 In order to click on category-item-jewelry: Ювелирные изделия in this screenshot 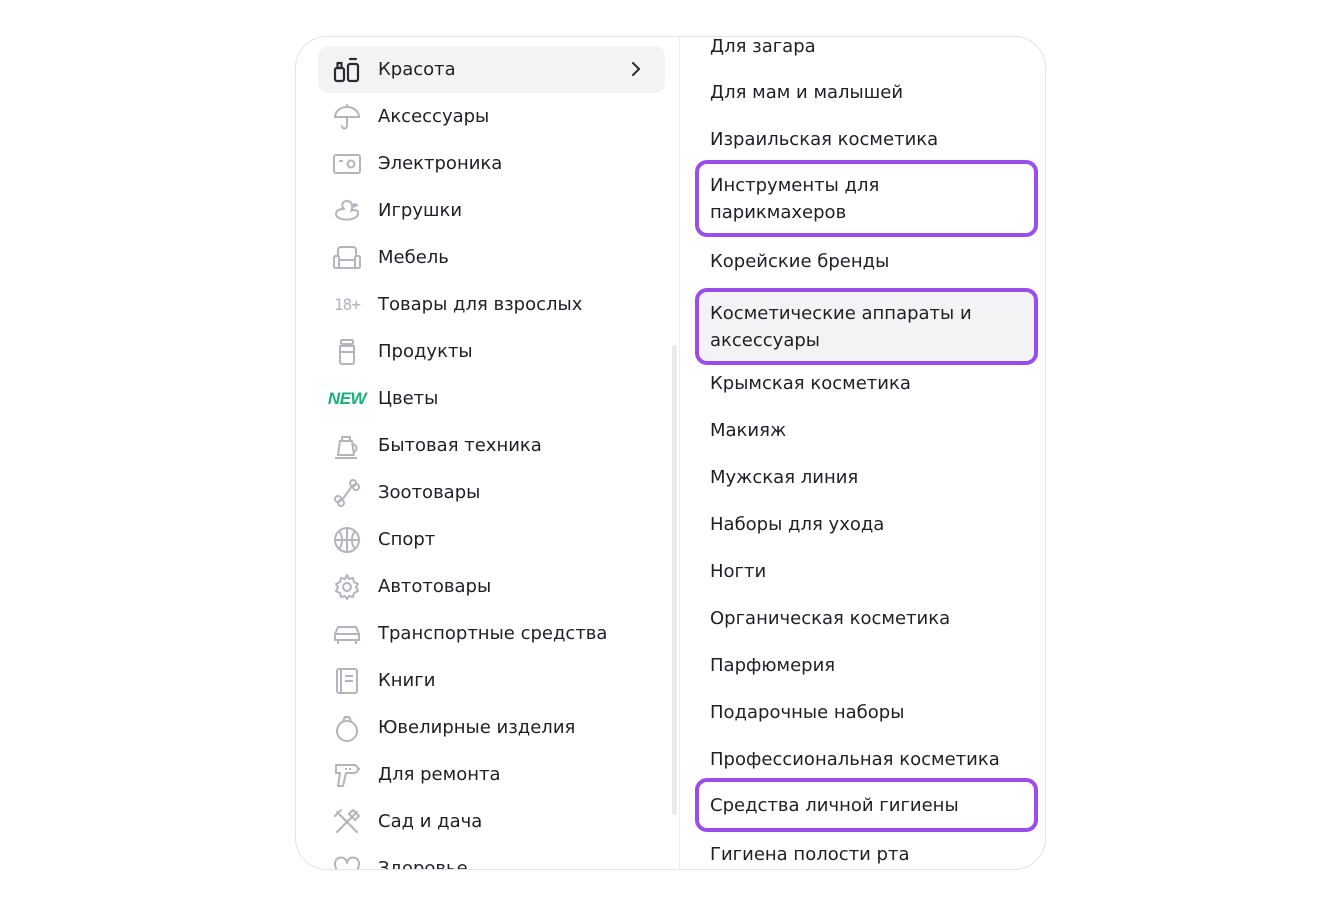, I will do `click(491, 727)`.